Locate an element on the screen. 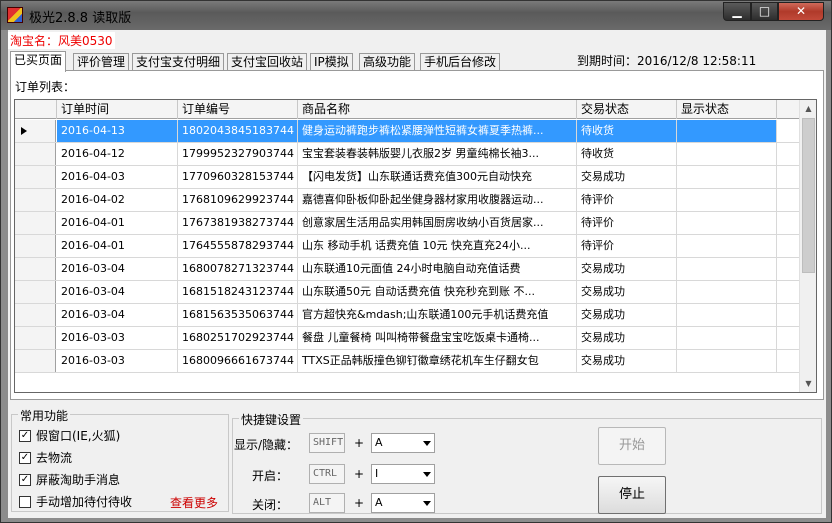 The width and height of the screenshot is (832, 523). stop-button: 停止 is located at coordinates (632, 495).